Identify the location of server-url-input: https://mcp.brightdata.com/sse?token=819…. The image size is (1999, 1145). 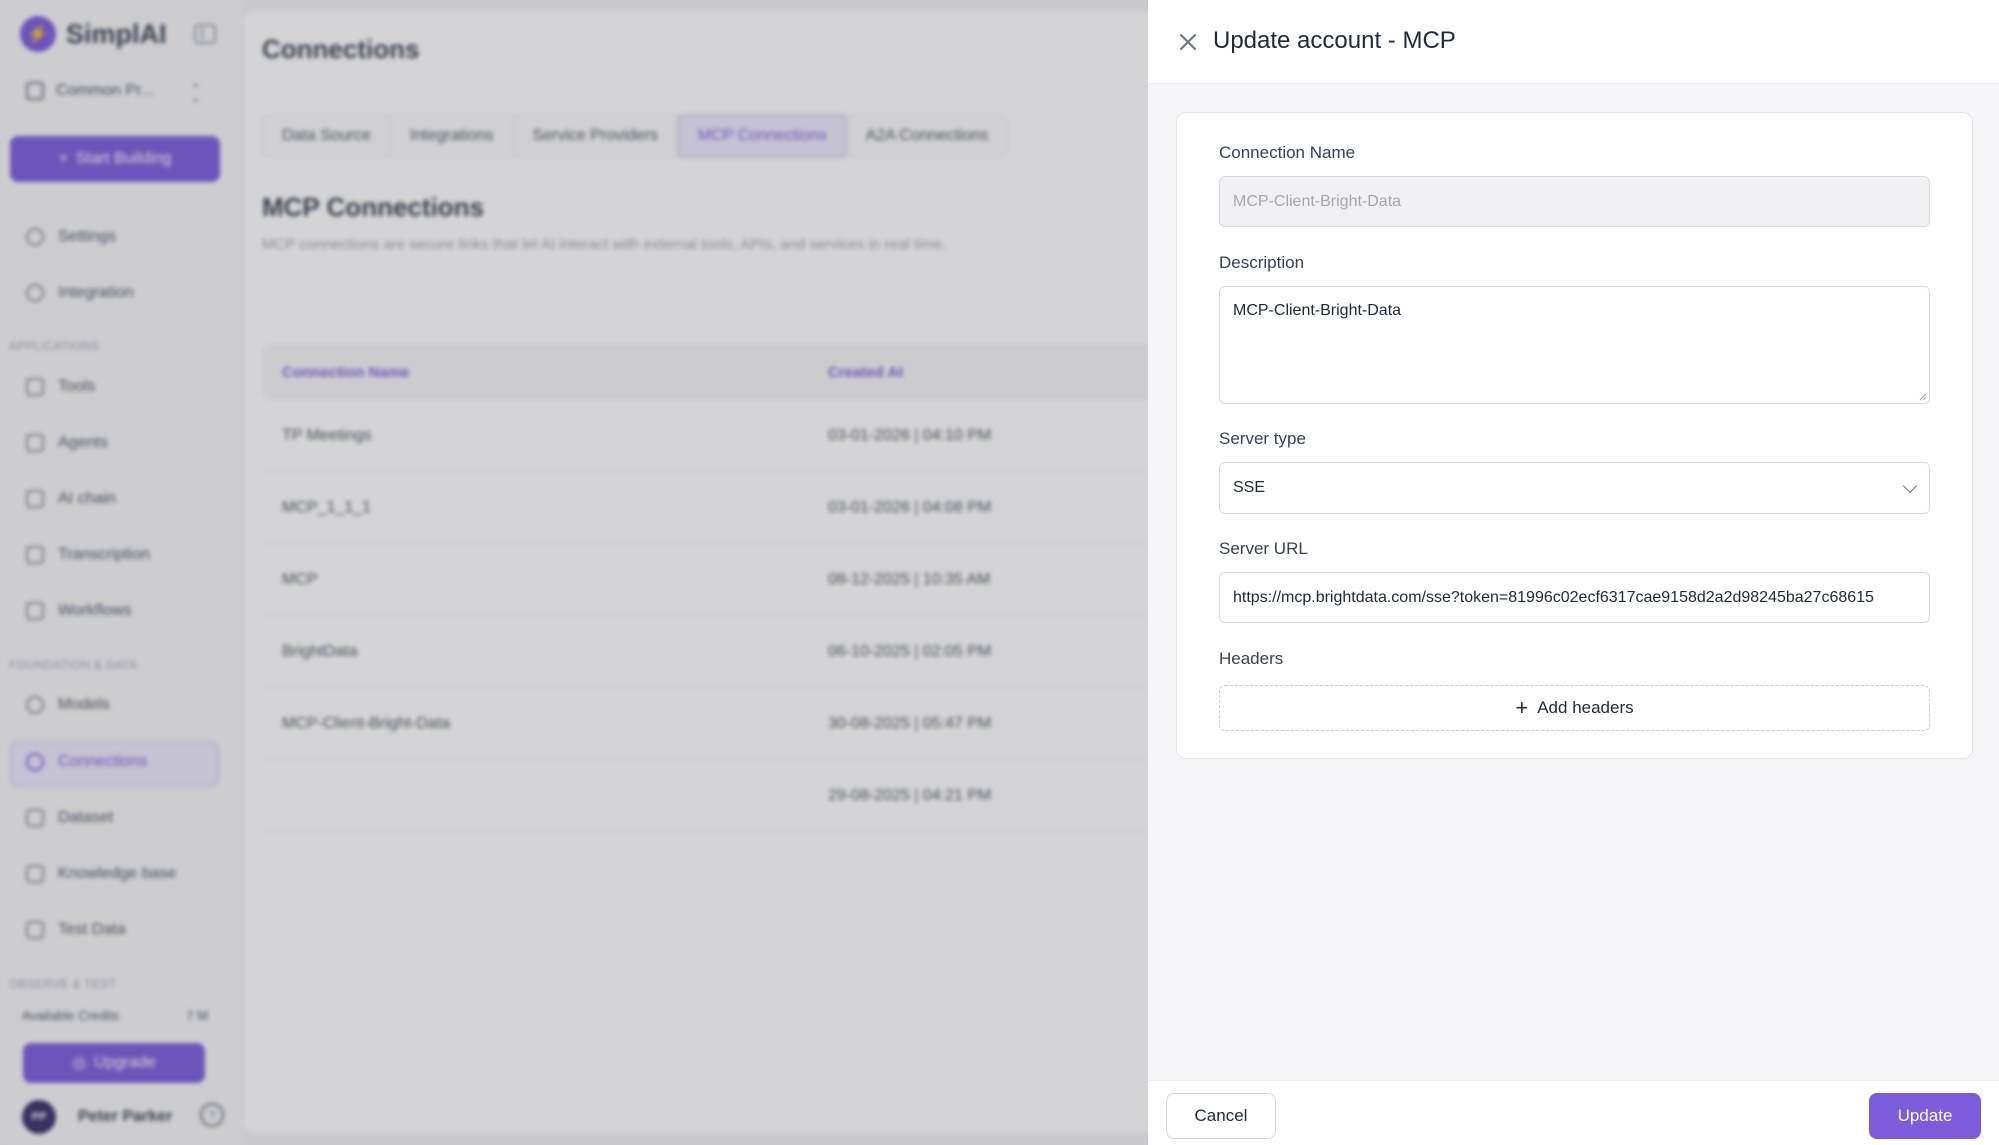
(1574, 597).